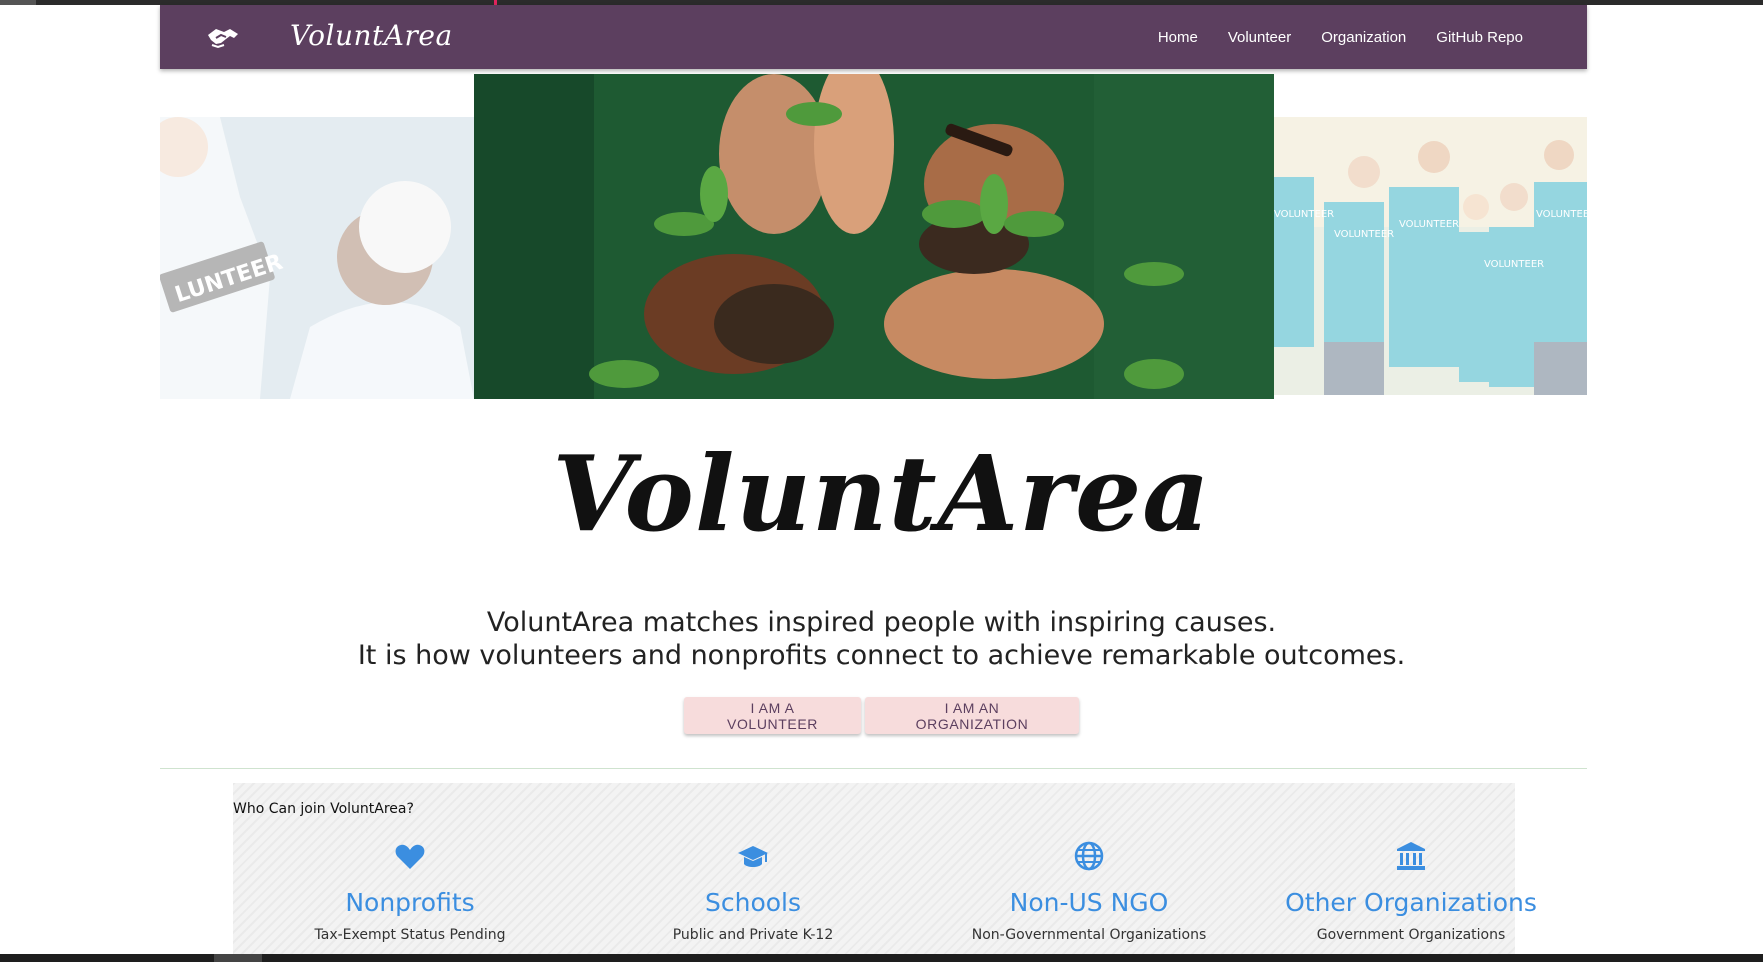 This screenshot has width=1763, height=962. I want to click on nav-links: Home Volunteer Organization GitHub Repo, so click(1340, 37).